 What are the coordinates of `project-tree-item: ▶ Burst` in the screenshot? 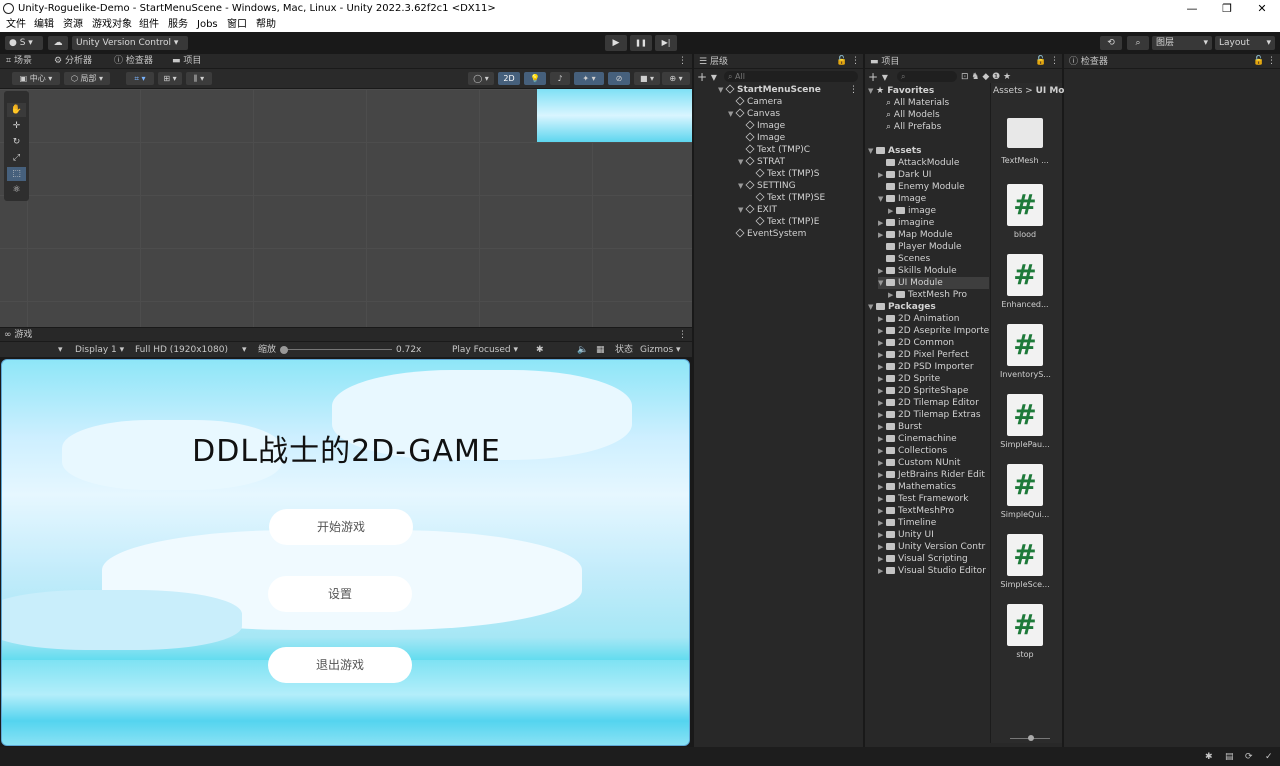 It's located at (900, 427).